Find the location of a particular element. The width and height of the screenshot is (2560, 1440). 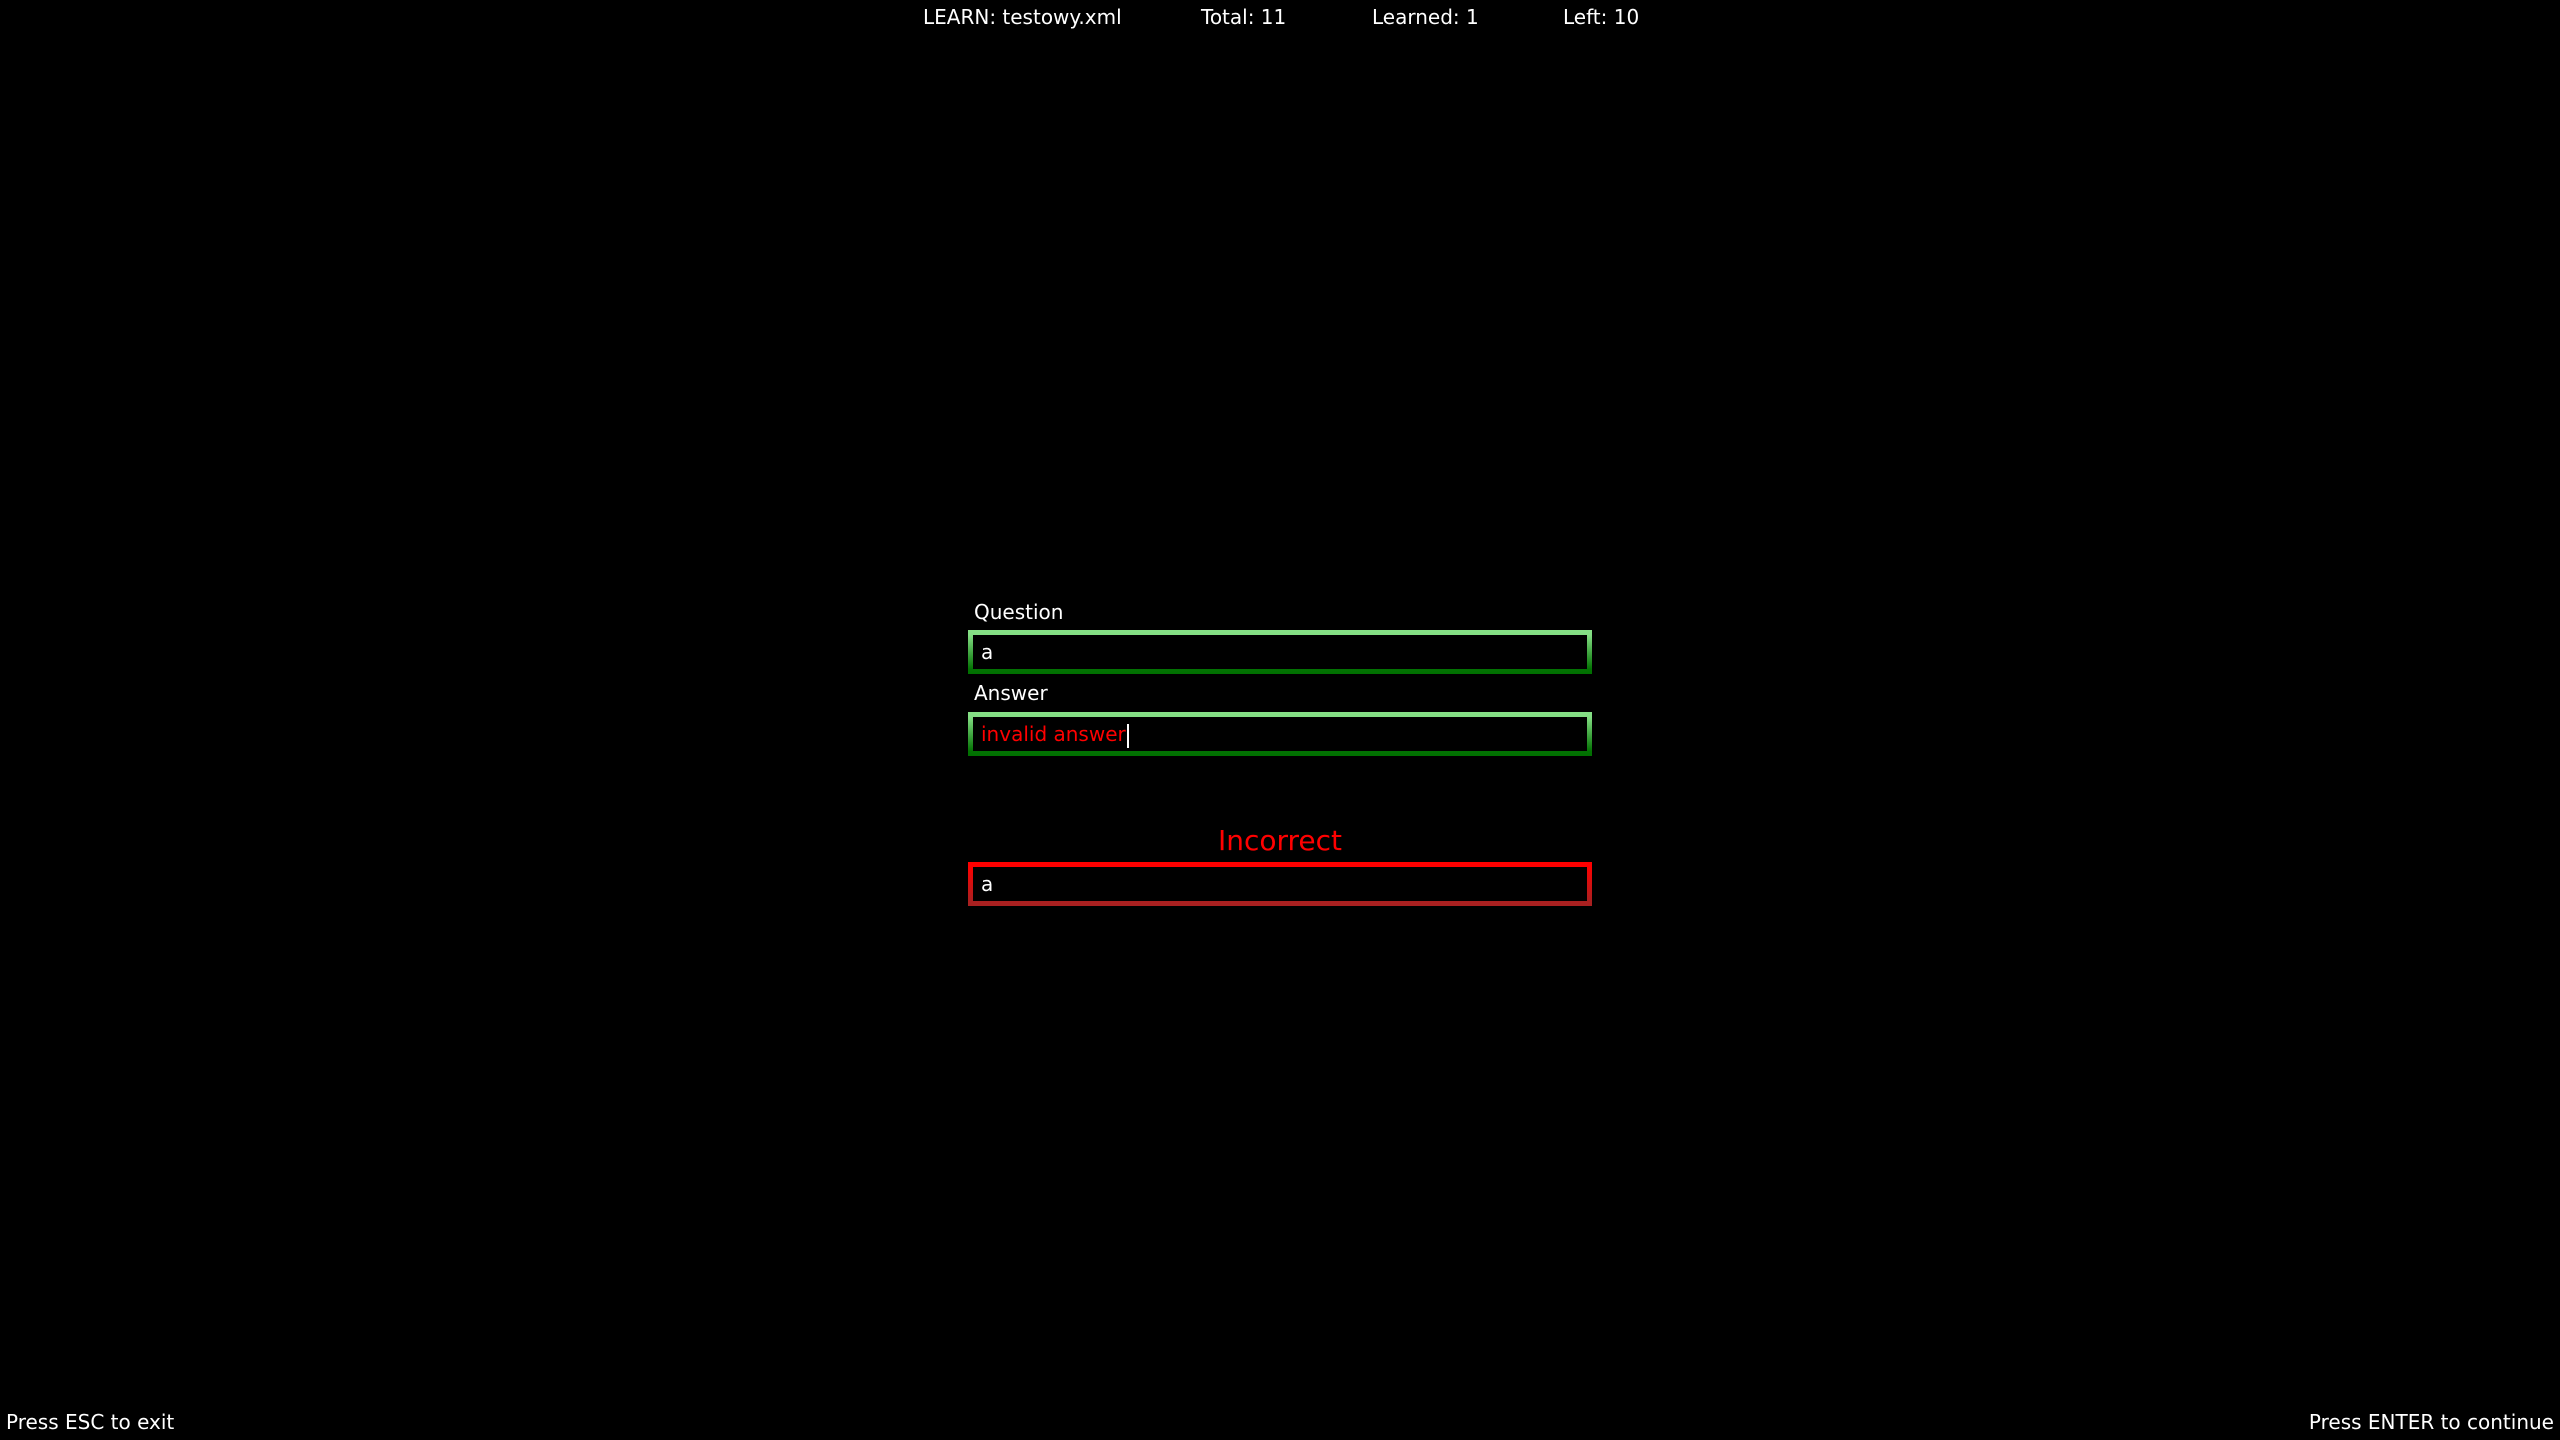

answer-label: Answer is located at coordinates (1011, 693).